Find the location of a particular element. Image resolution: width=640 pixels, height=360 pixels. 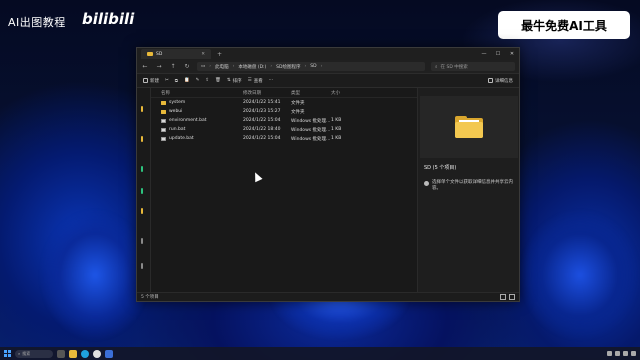

info-icon is located at coordinates (426, 183).